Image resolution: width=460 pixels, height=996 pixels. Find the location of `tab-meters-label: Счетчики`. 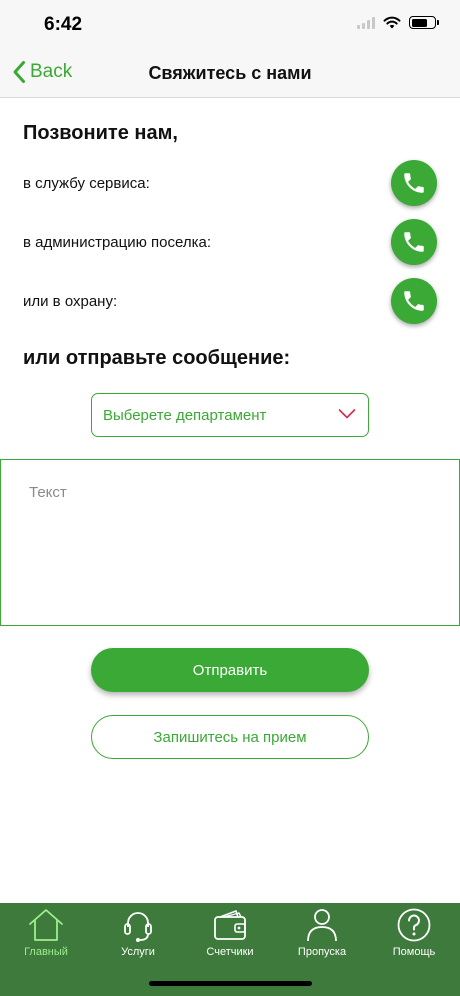

tab-meters-label: Счетчики is located at coordinates (230, 952).